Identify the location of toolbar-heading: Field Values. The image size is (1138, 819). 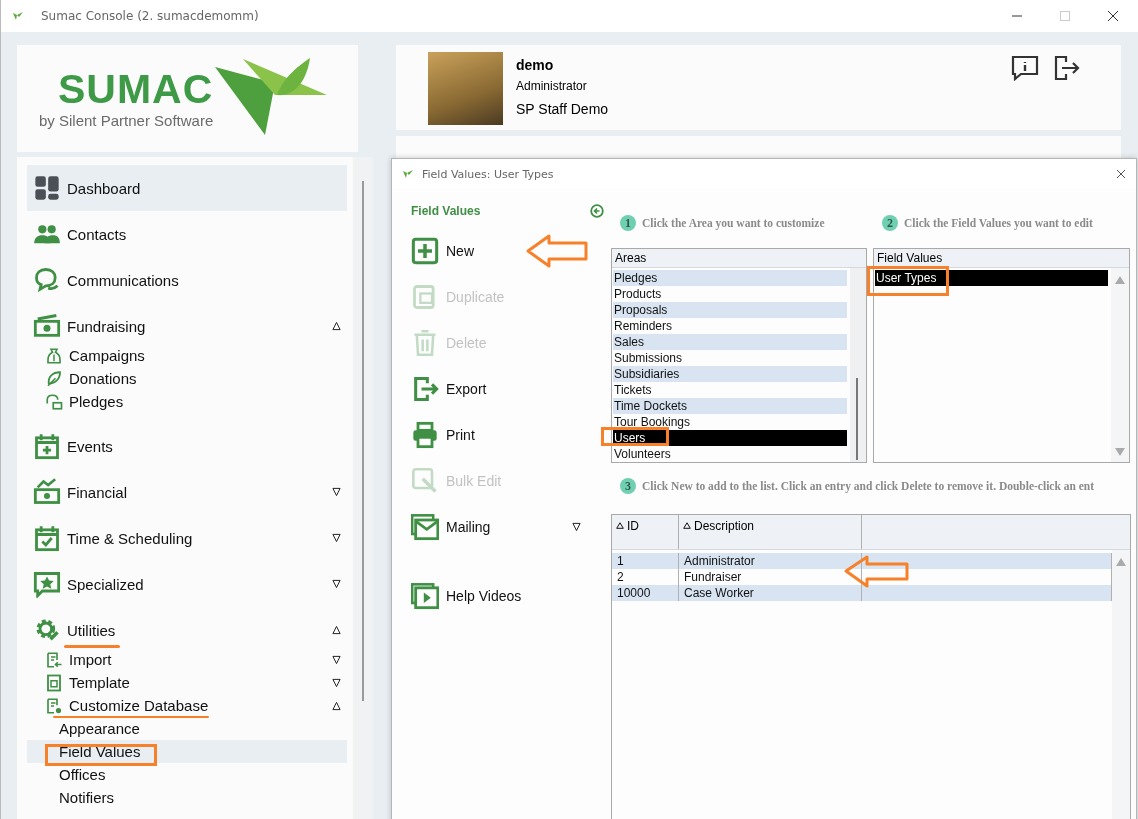
(446, 211).